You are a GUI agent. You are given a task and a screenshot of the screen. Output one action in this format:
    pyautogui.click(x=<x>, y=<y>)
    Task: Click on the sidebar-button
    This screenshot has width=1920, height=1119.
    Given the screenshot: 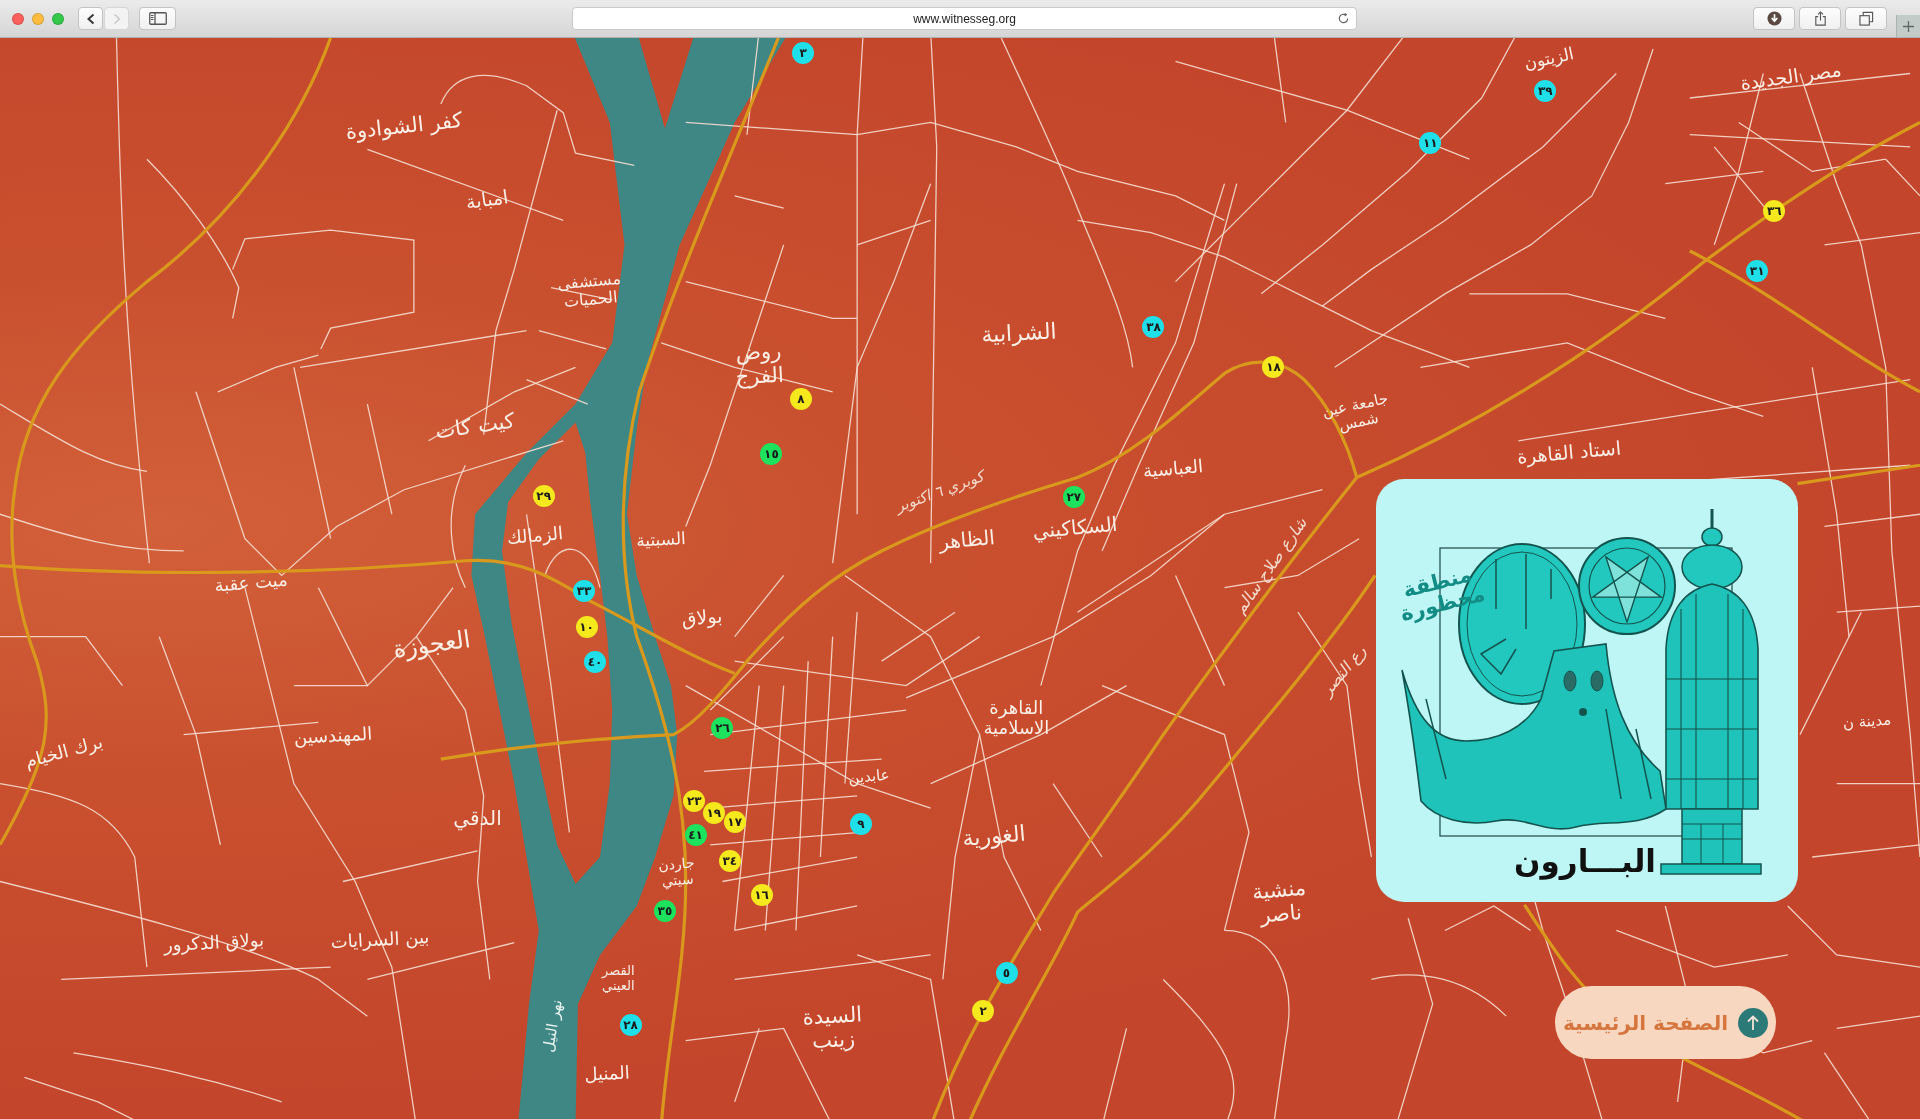 What is the action you would take?
    pyautogui.click(x=157, y=18)
    